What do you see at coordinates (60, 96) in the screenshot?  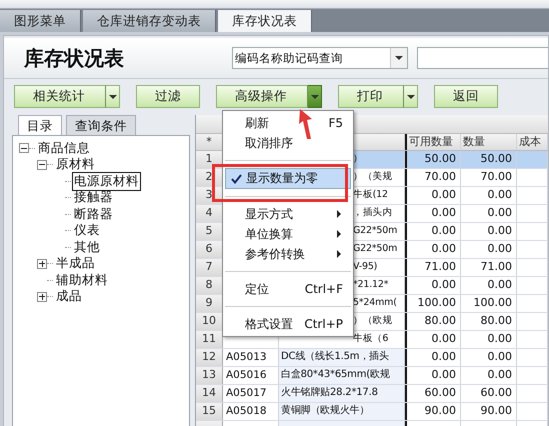 I see `toolbar-button: 相关统计` at bounding box center [60, 96].